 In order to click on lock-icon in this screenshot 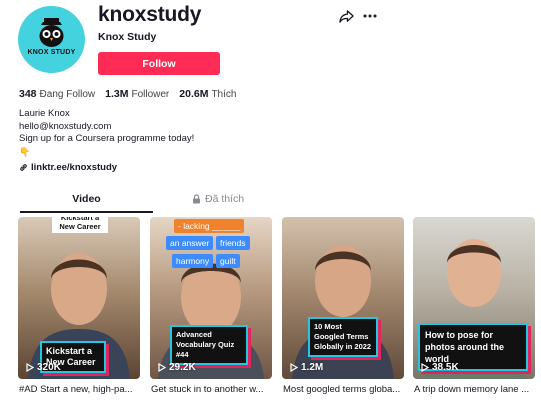, I will do `click(196, 199)`.